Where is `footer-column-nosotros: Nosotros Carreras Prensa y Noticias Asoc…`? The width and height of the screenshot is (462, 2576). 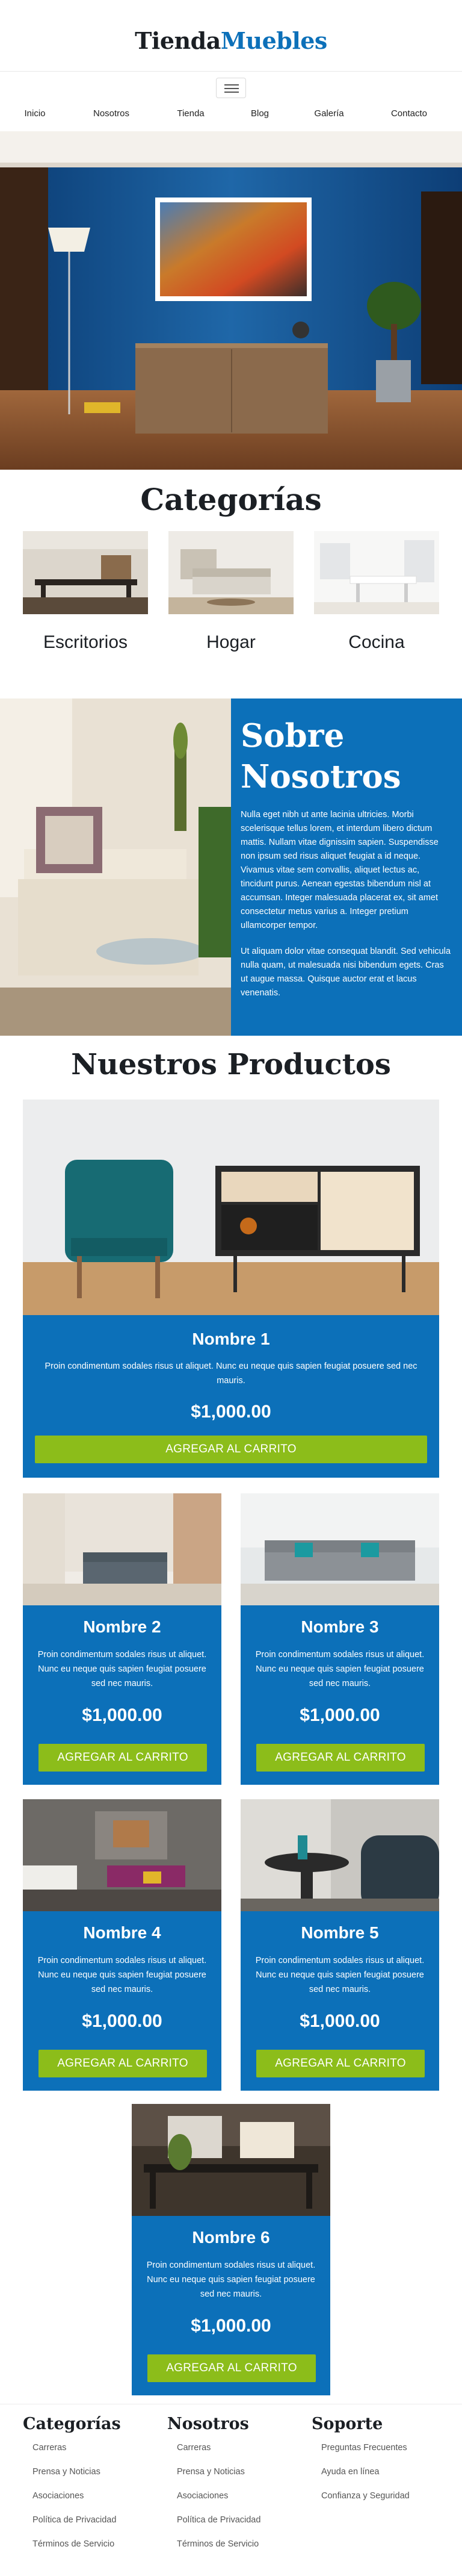 footer-column-nosotros: Nosotros Carreras Prensa y Noticias Asoc… is located at coordinates (214, 2489).